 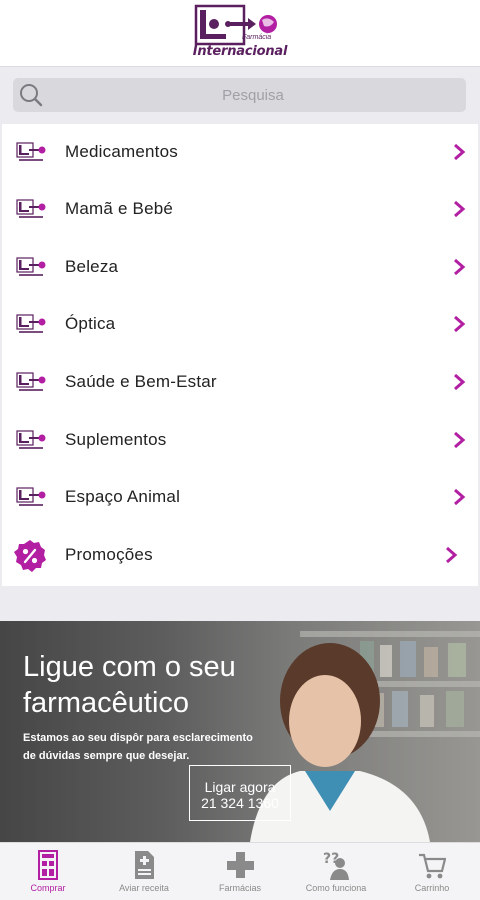 I want to click on category-label: Espaço Animal, so click(x=123, y=496).